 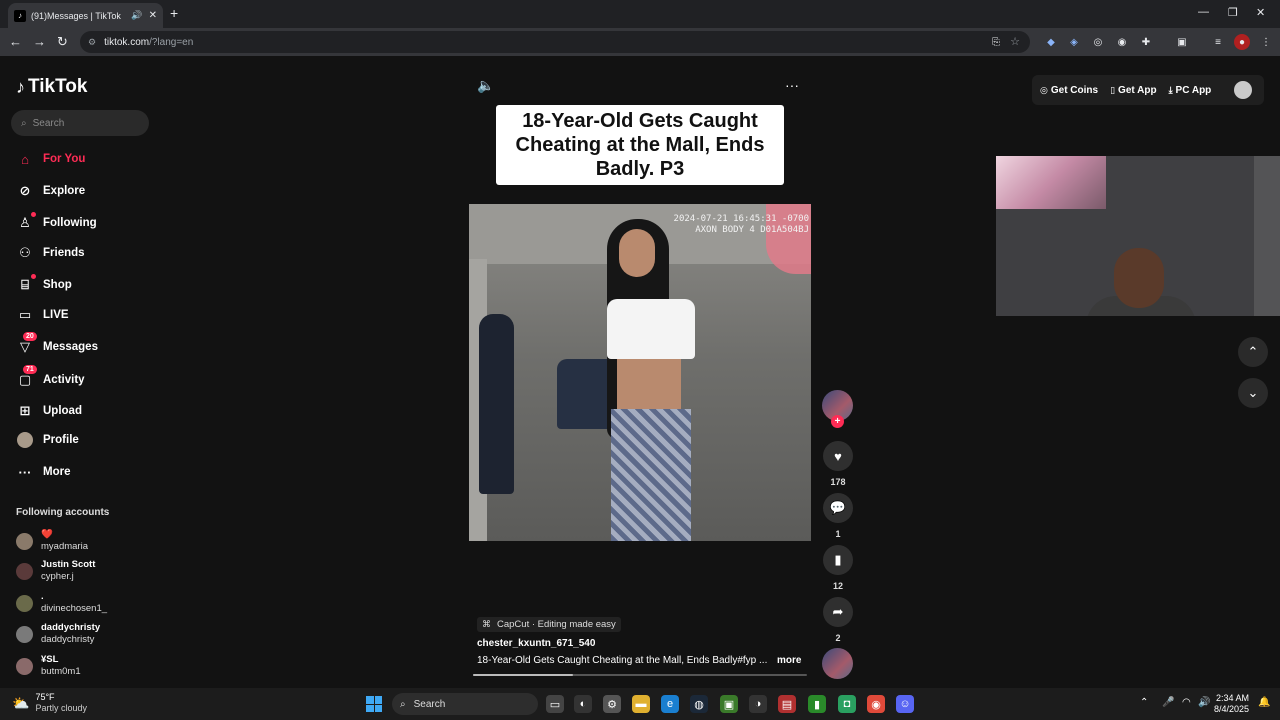 What do you see at coordinates (51, 87) in the screenshot?
I see `tiktok-logo: ♪ TikTok` at bounding box center [51, 87].